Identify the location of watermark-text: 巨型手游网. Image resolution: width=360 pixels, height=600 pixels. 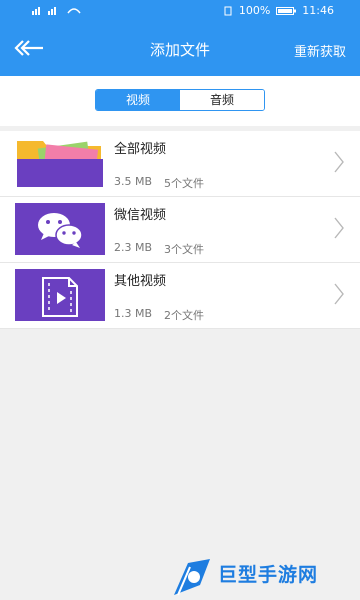
(268, 575).